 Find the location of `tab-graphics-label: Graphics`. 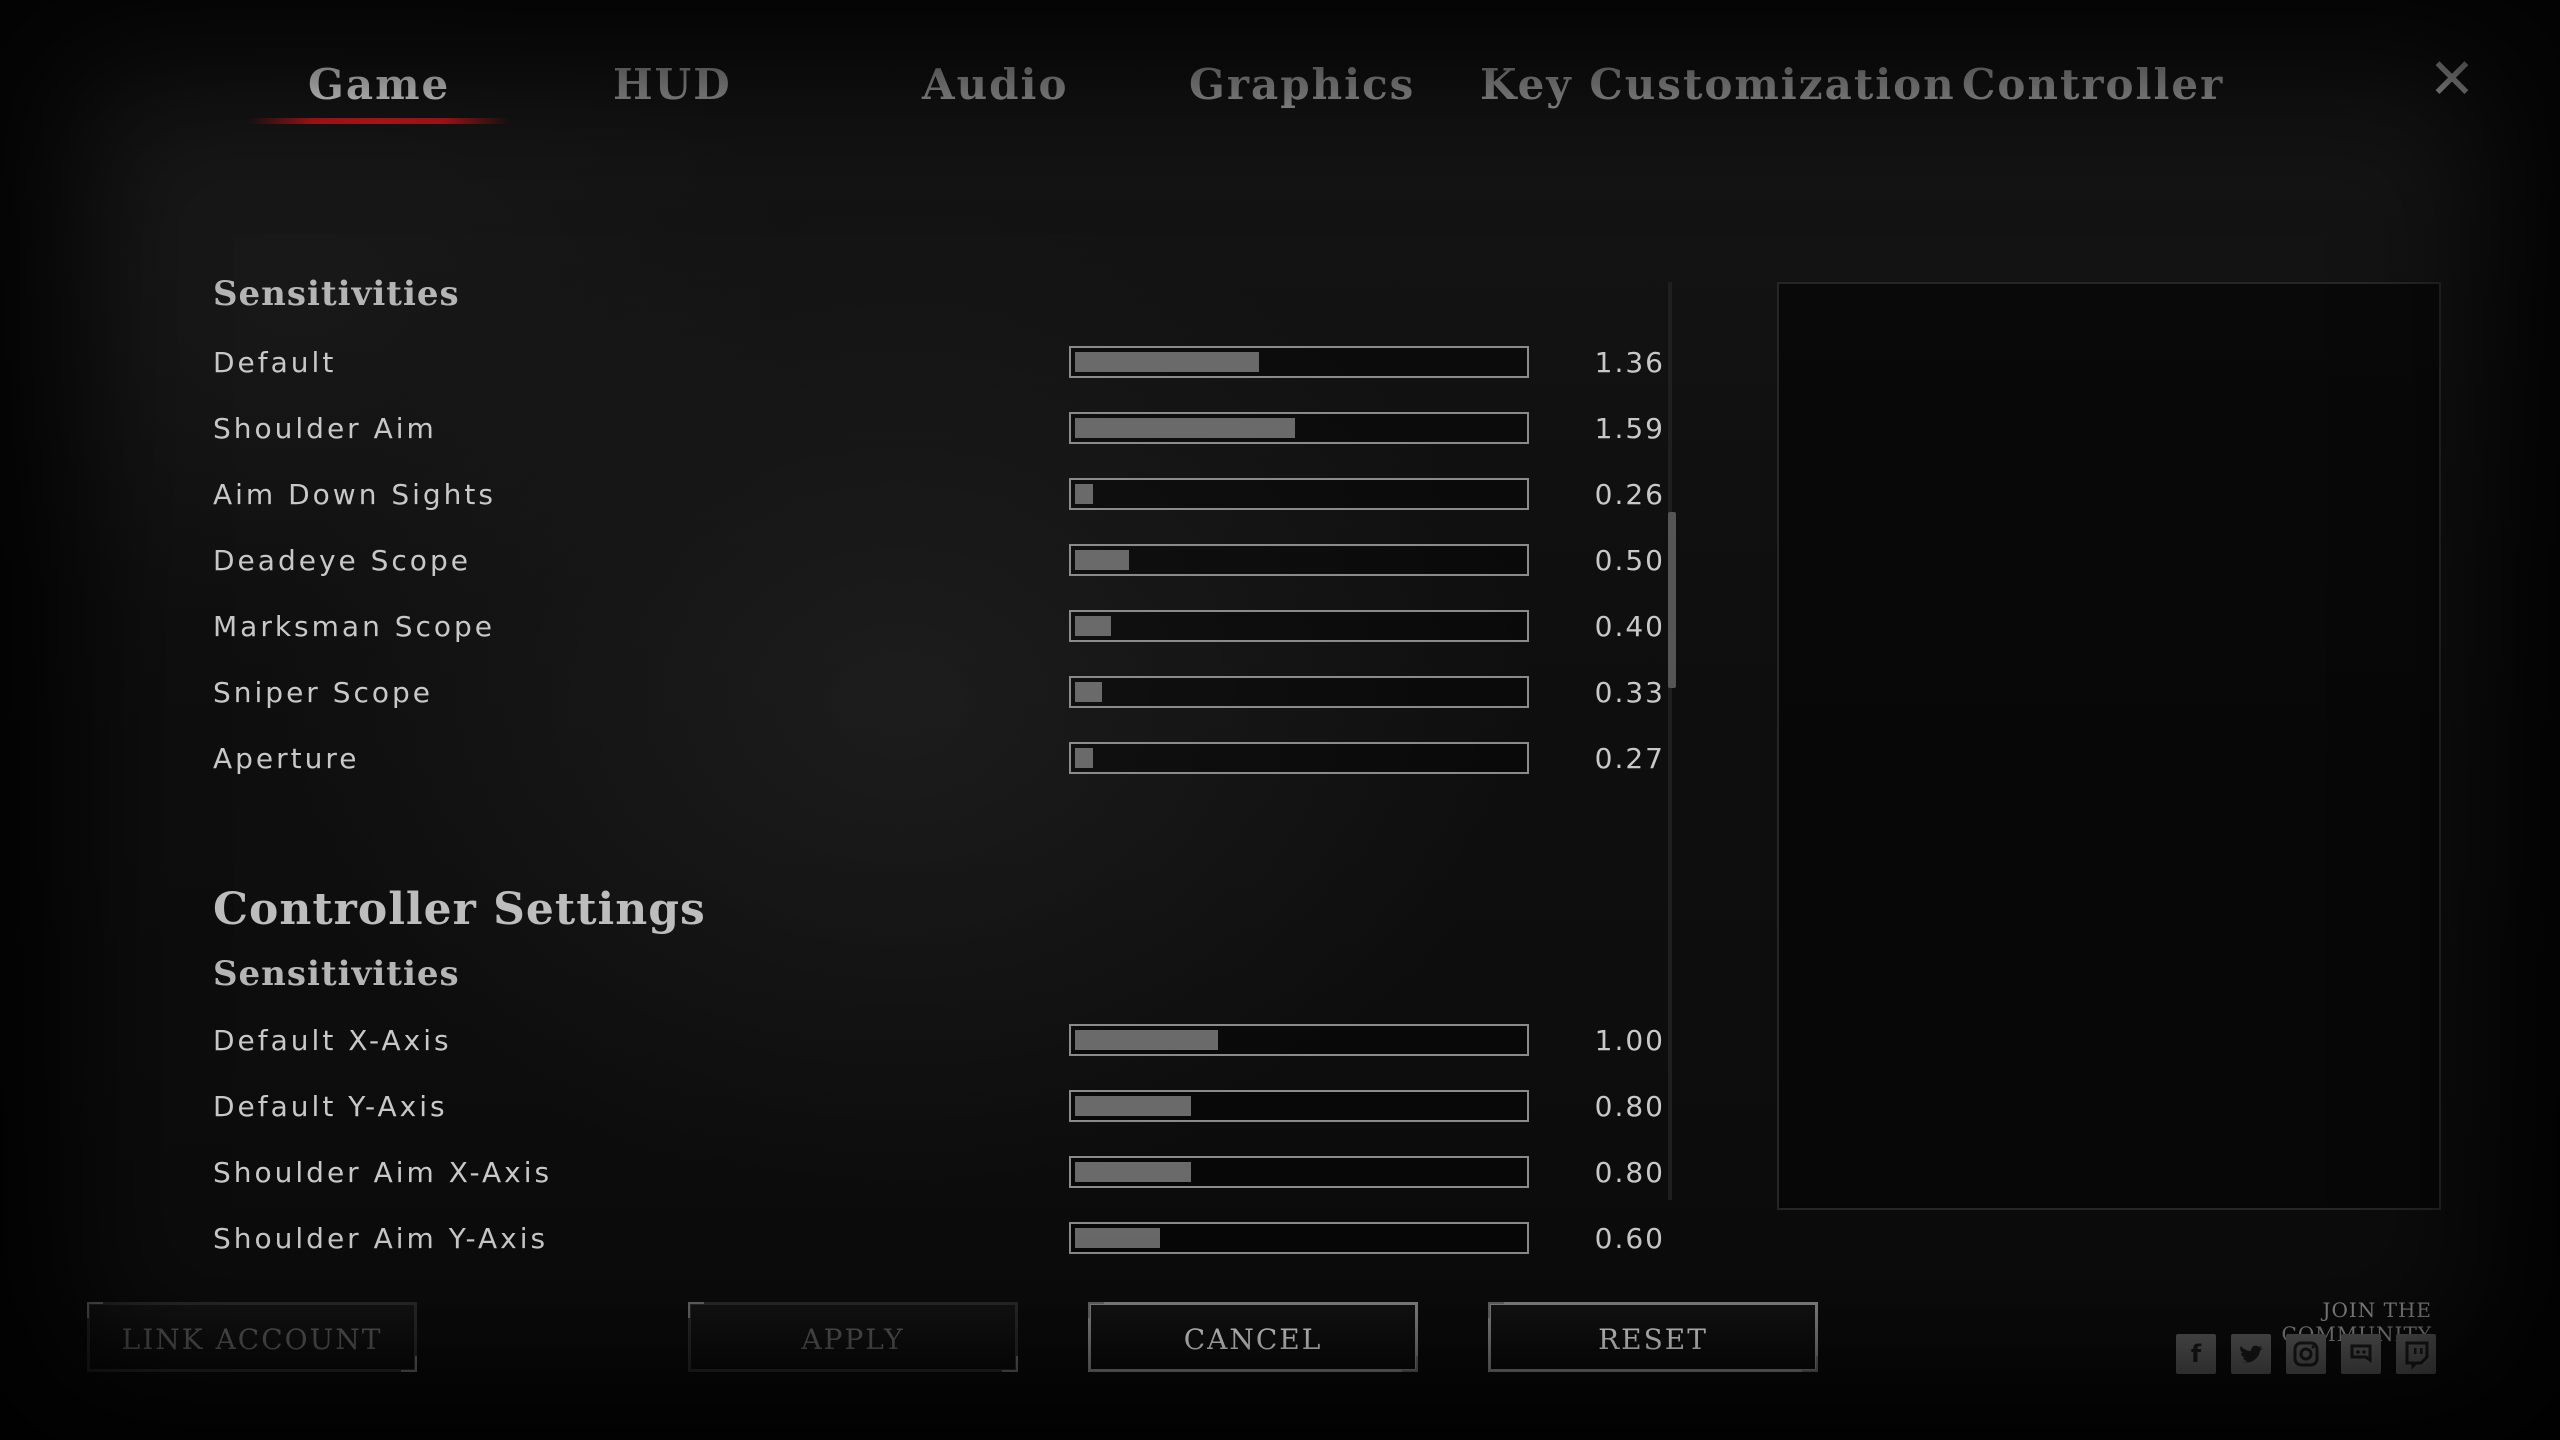

tab-graphics-label: Graphics is located at coordinates (1302, 84).